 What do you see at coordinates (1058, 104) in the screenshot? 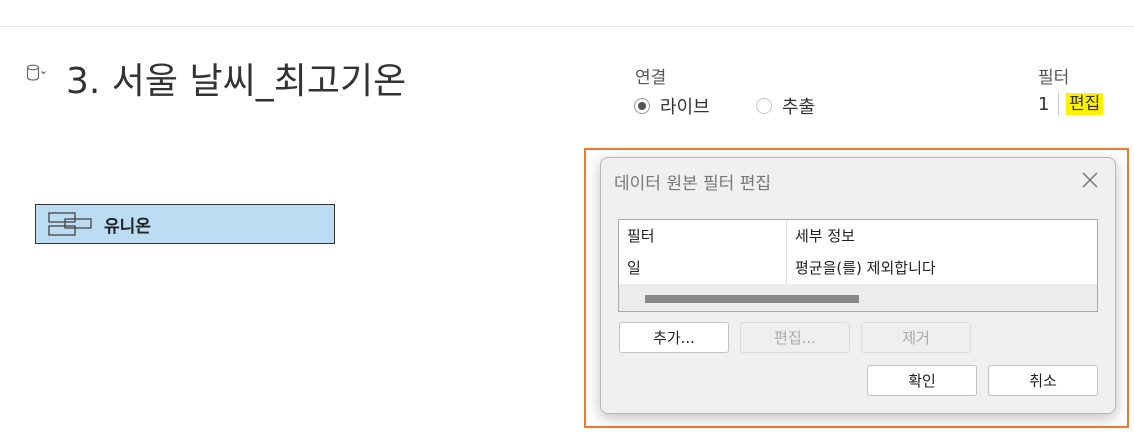
I see `filters-separator` at bounding box center [1058, 104].